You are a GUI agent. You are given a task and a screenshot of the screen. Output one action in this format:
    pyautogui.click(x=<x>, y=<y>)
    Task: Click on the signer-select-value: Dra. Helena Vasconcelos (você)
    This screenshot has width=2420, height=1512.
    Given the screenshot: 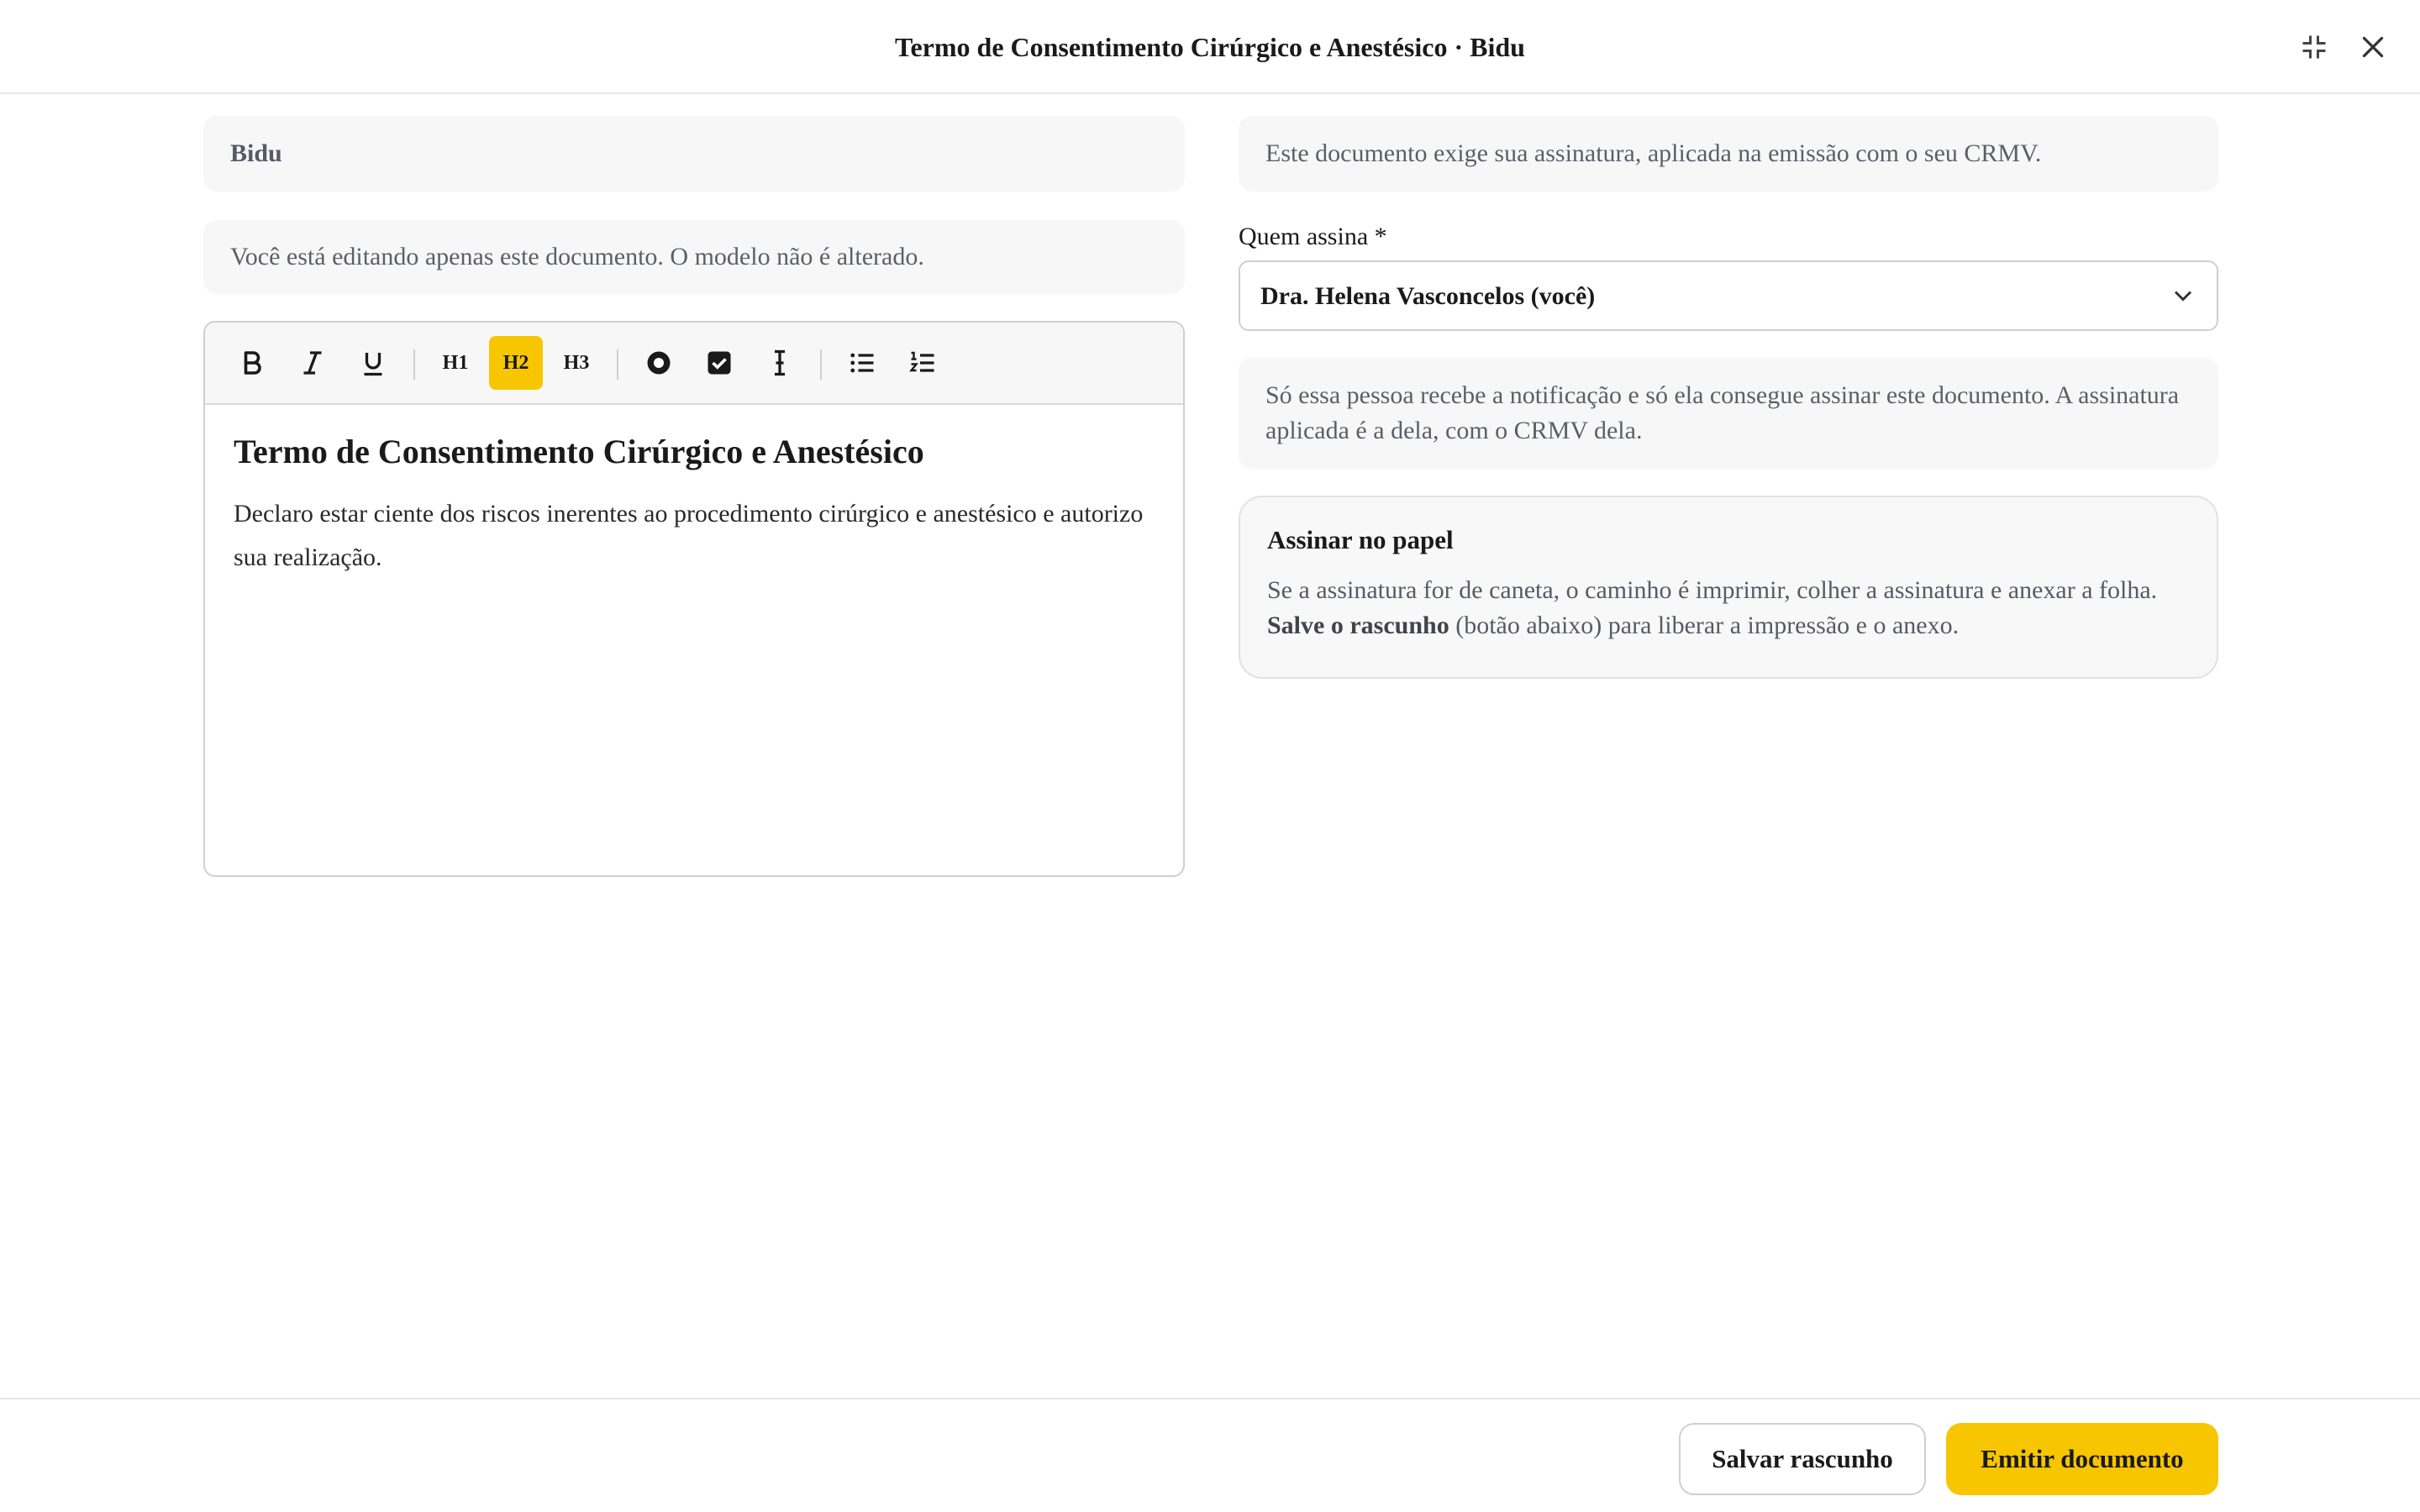 What is the action you would take?
    pyautogui.click(x=1428, y=296)
    